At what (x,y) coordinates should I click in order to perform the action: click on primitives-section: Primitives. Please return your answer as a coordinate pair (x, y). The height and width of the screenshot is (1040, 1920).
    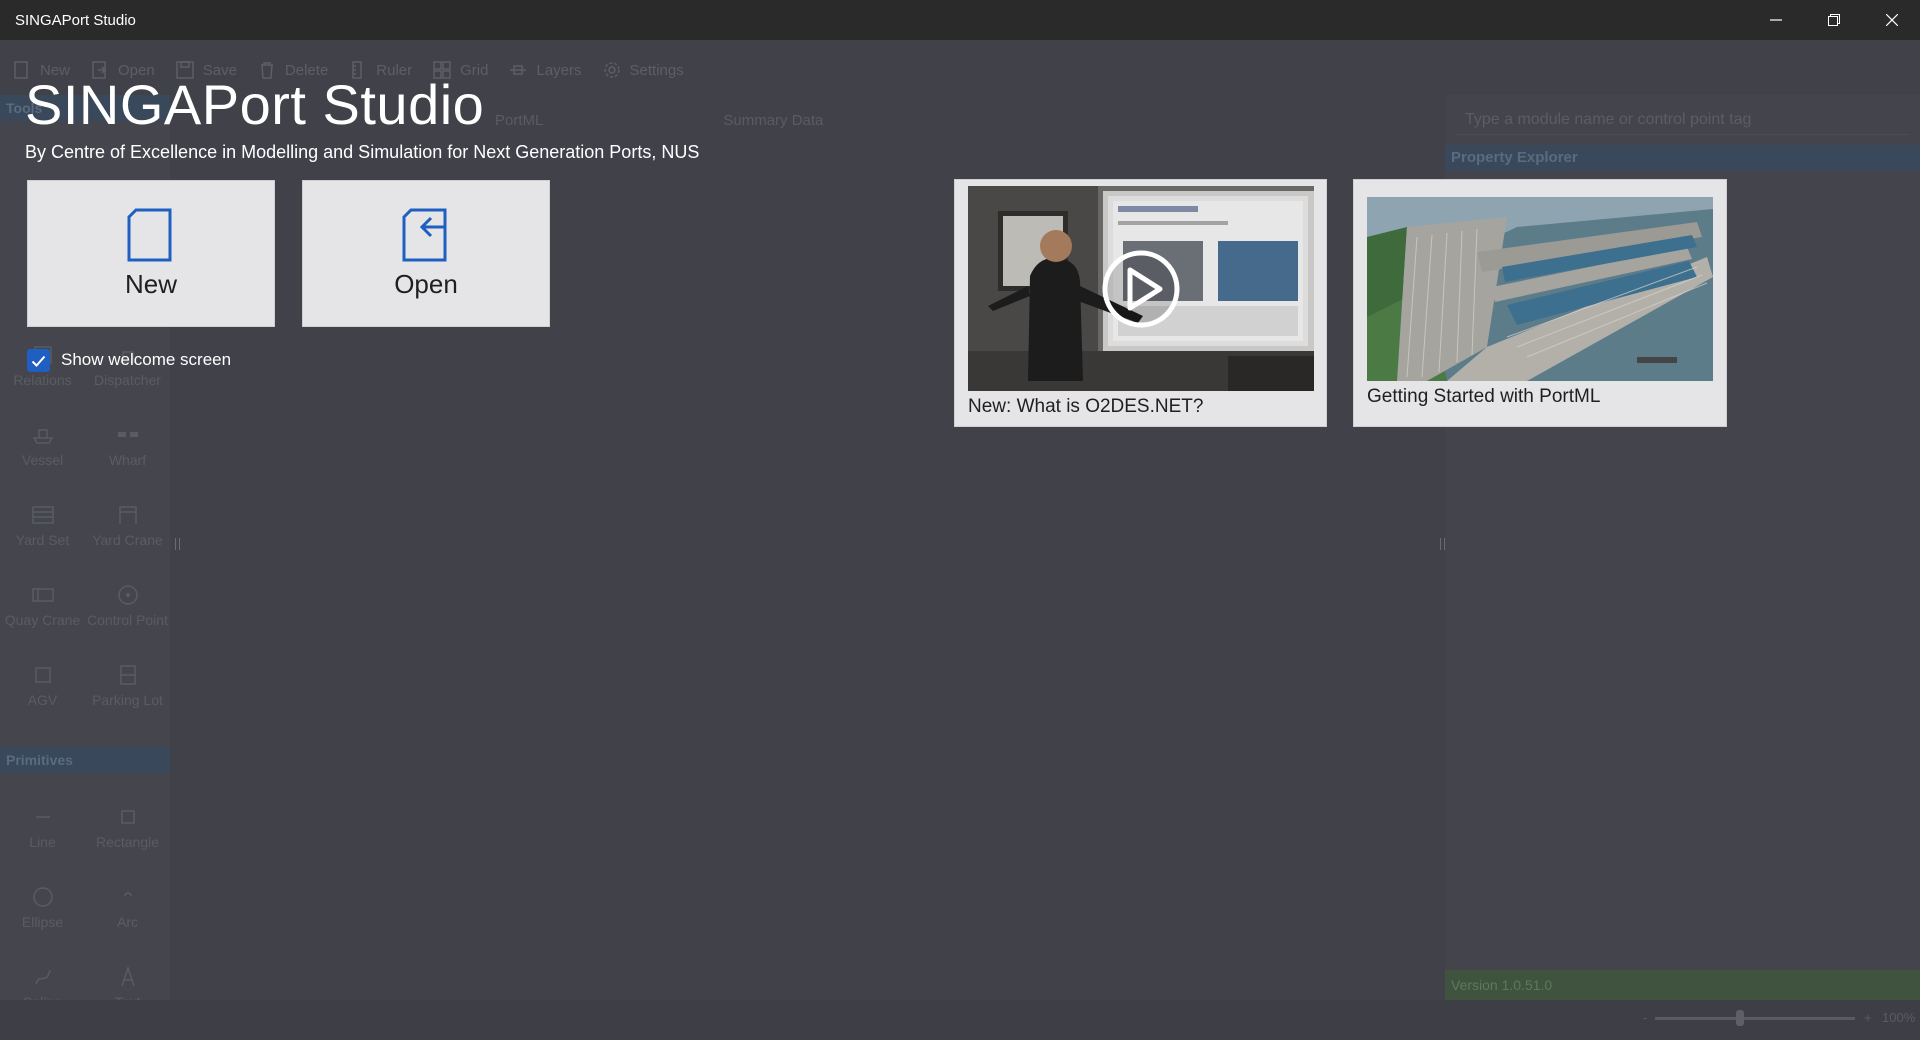
    Looking at the image, I should click on (85, 760).